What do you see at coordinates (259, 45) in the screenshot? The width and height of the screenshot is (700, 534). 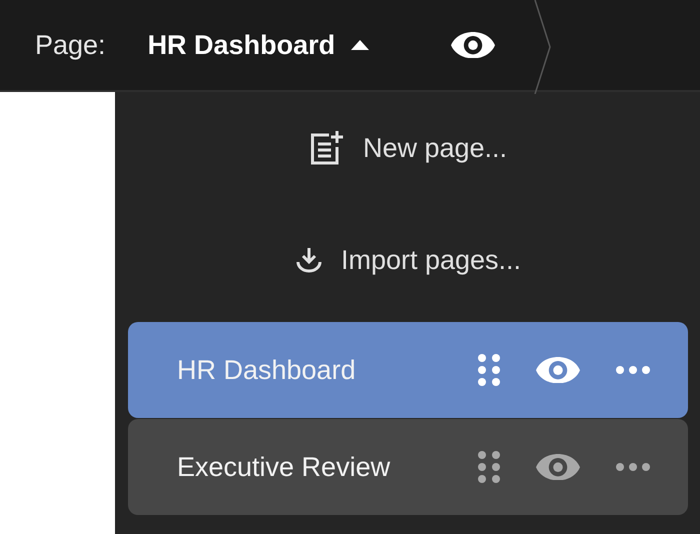 I see `page-dropdown: HR Dashboard` at bounding box center [259, 45].